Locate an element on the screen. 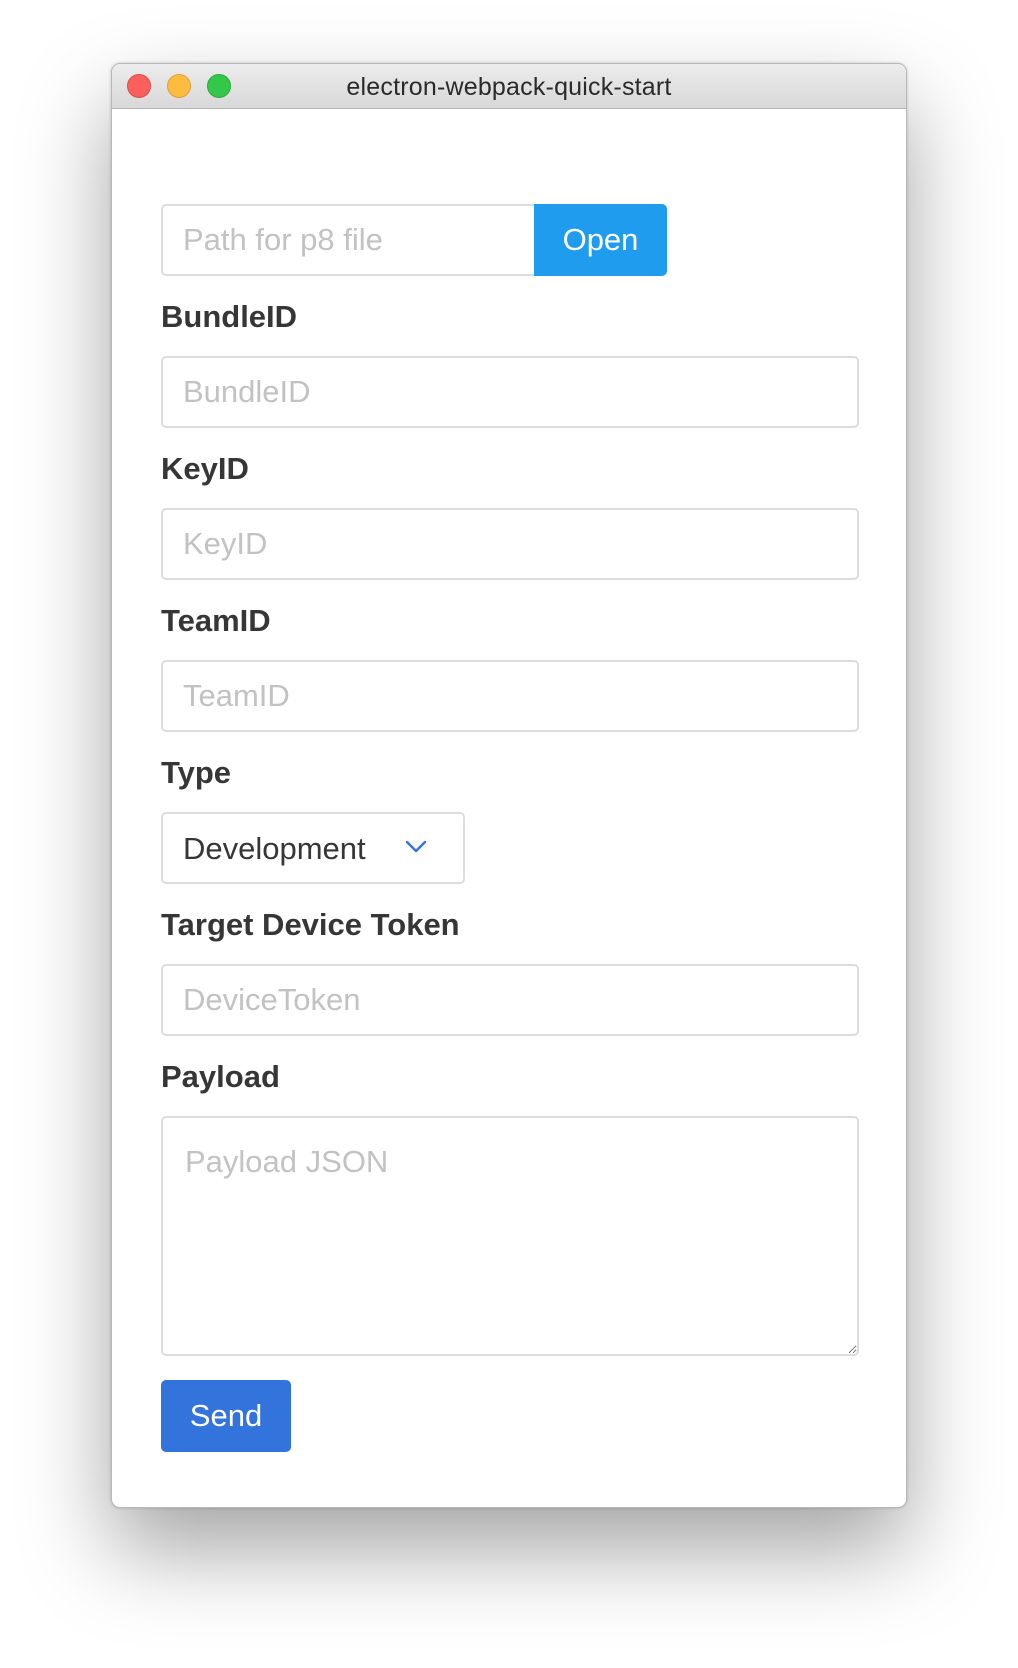  payload-label: Payload is located at coordinates (220, 1076).